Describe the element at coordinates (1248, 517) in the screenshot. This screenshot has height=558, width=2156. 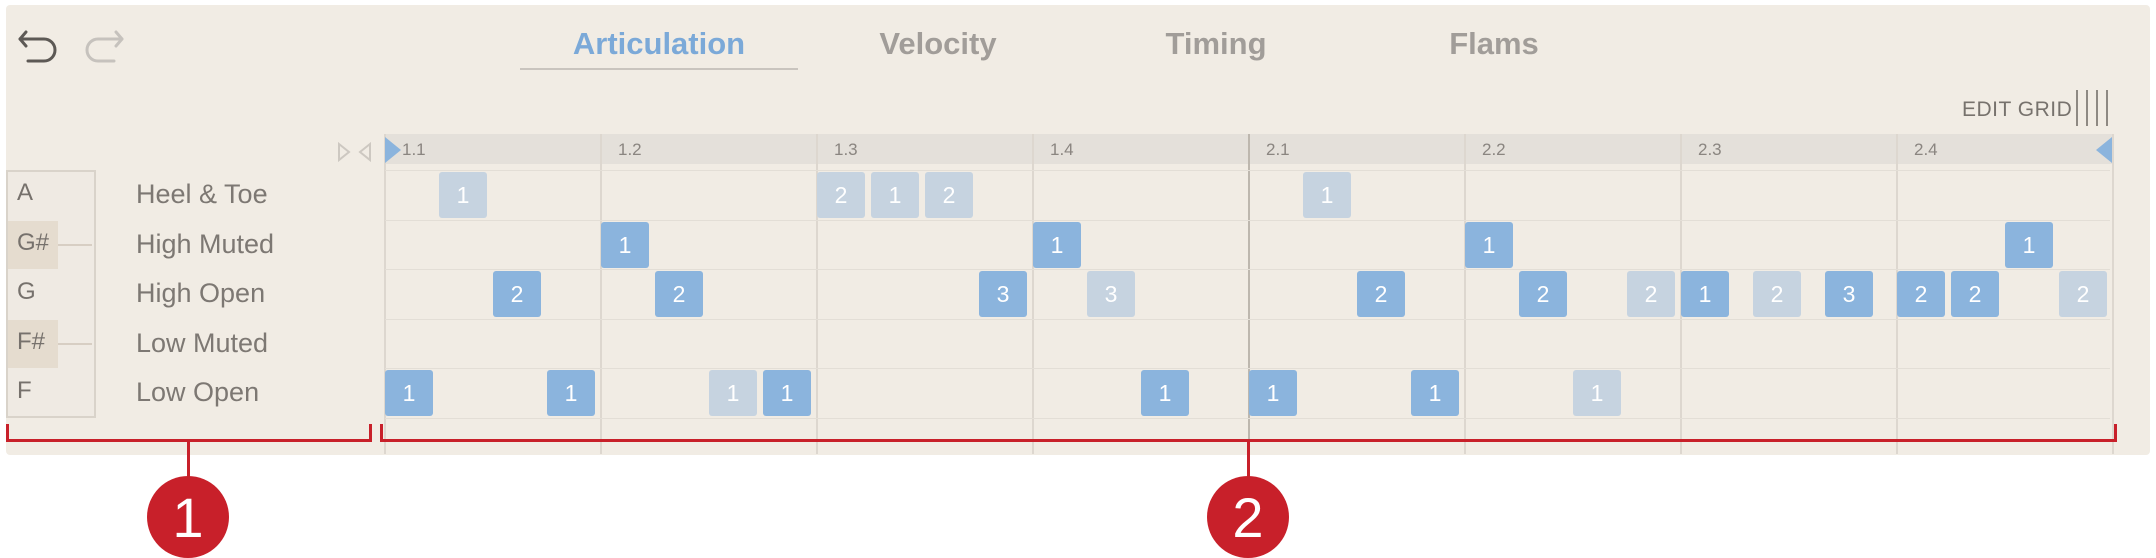
I see `callout-badge-2: 2` at that location.